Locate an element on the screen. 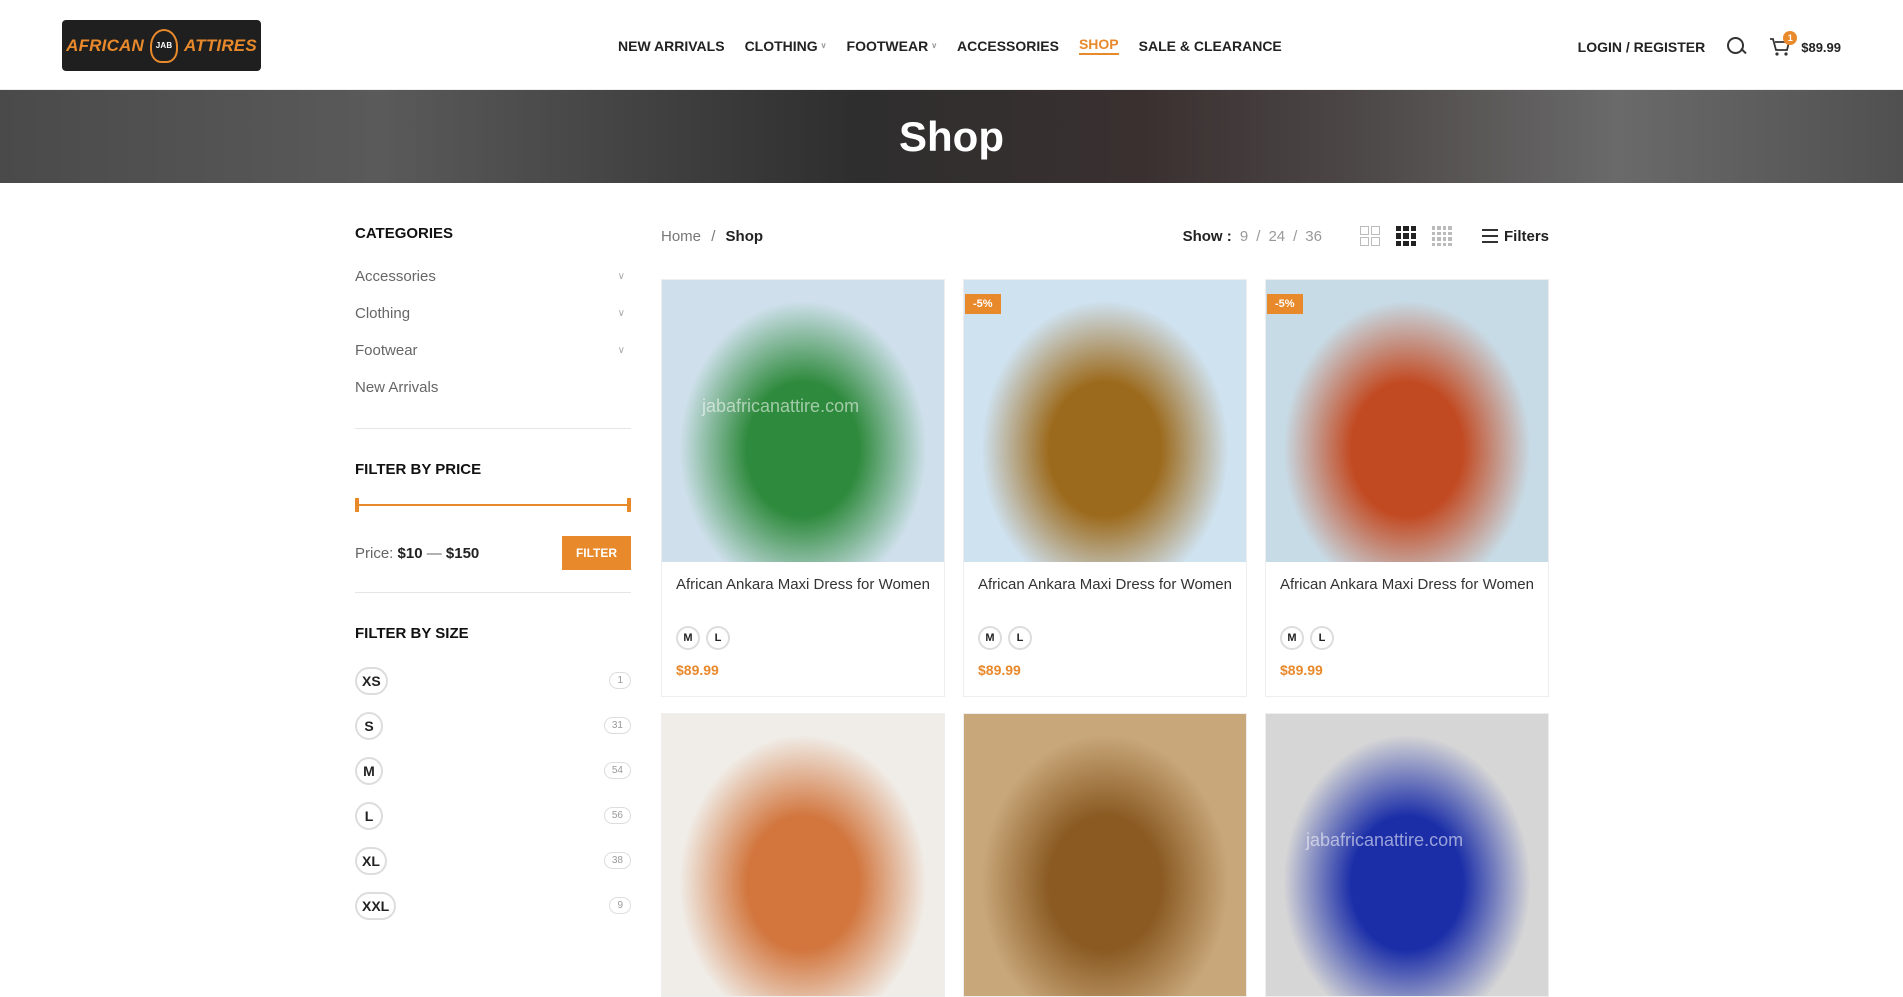 This screenshot has width=1903, height=997. grid-4-columns-icon is located at coordinates (1441, 236).